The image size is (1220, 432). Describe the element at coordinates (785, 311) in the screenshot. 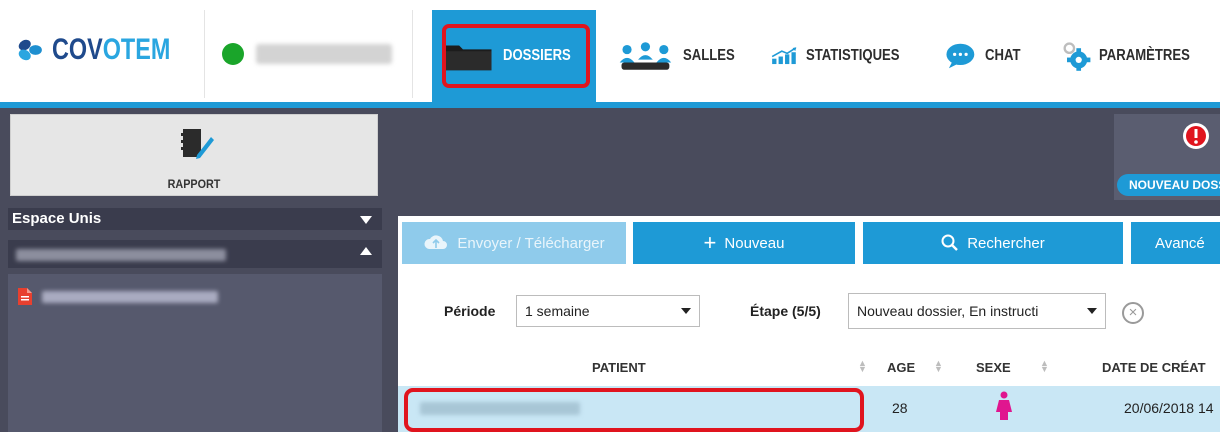

I see `stage-label: Étape (5/5)` at that location.